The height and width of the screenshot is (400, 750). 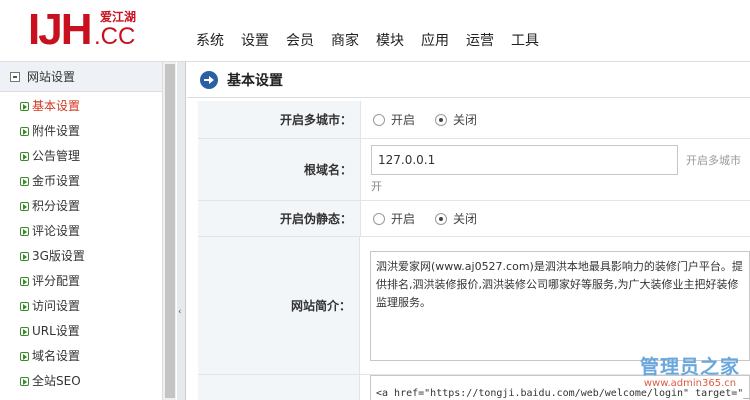 I want to click on watermark: 管理员之家 www.admin365.cn, so click(x=690, y=373).